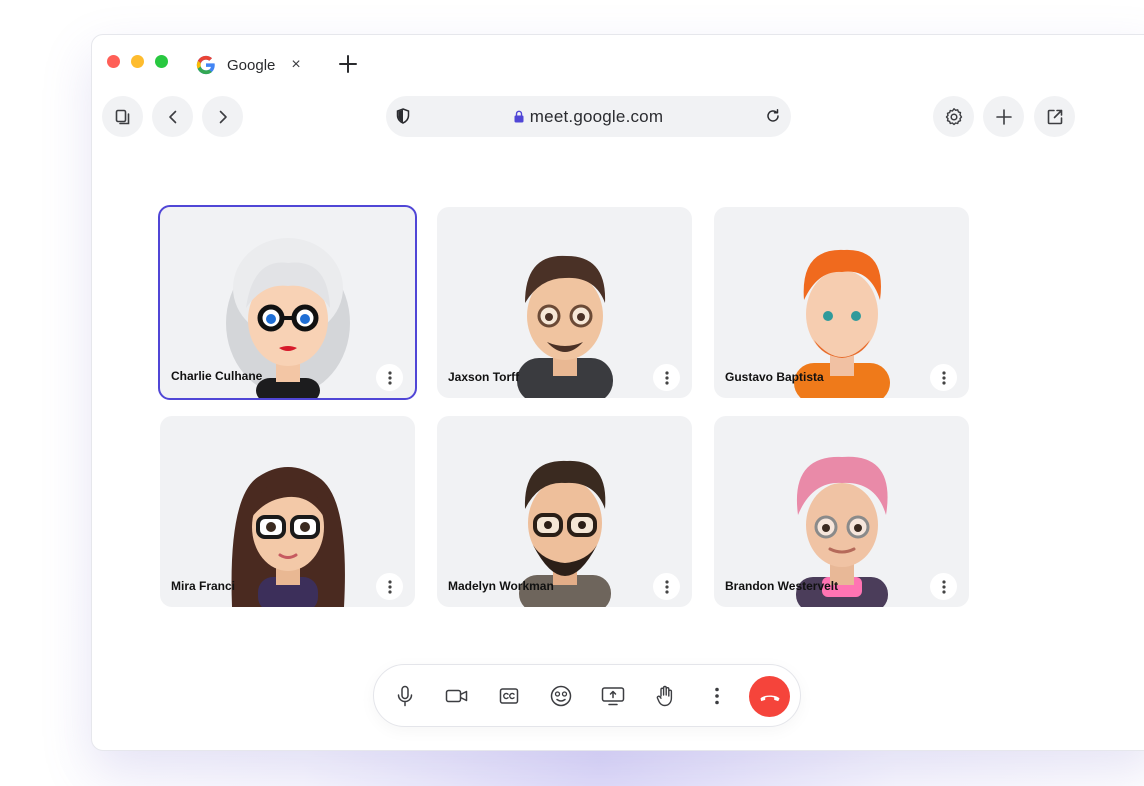  What do you see at coordinates (501, 586) in the screenshot?
I see `participant-name: Madelyn Workman` at bounding box center [501, 586].